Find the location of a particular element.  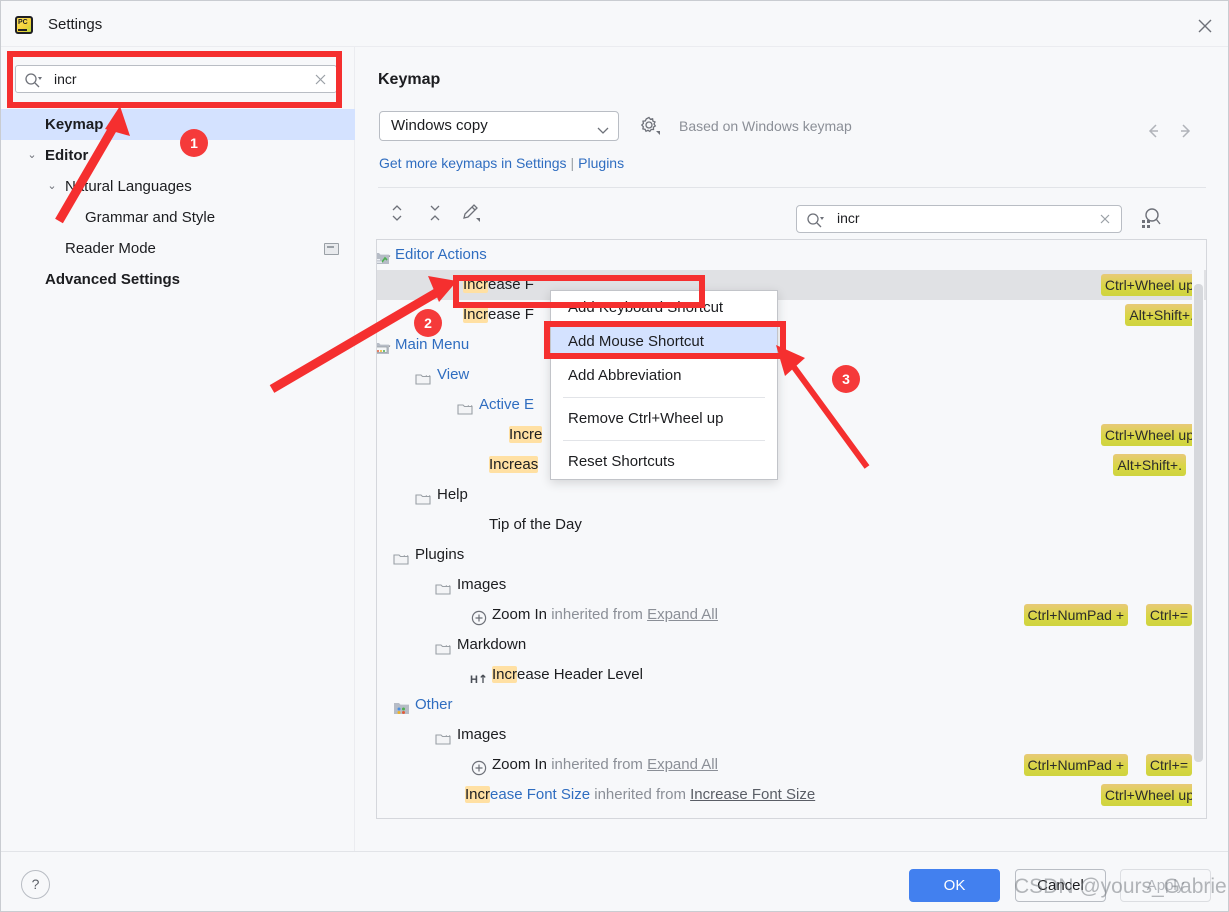

scrollbar-thumb is located at coordinates (1198, 523).